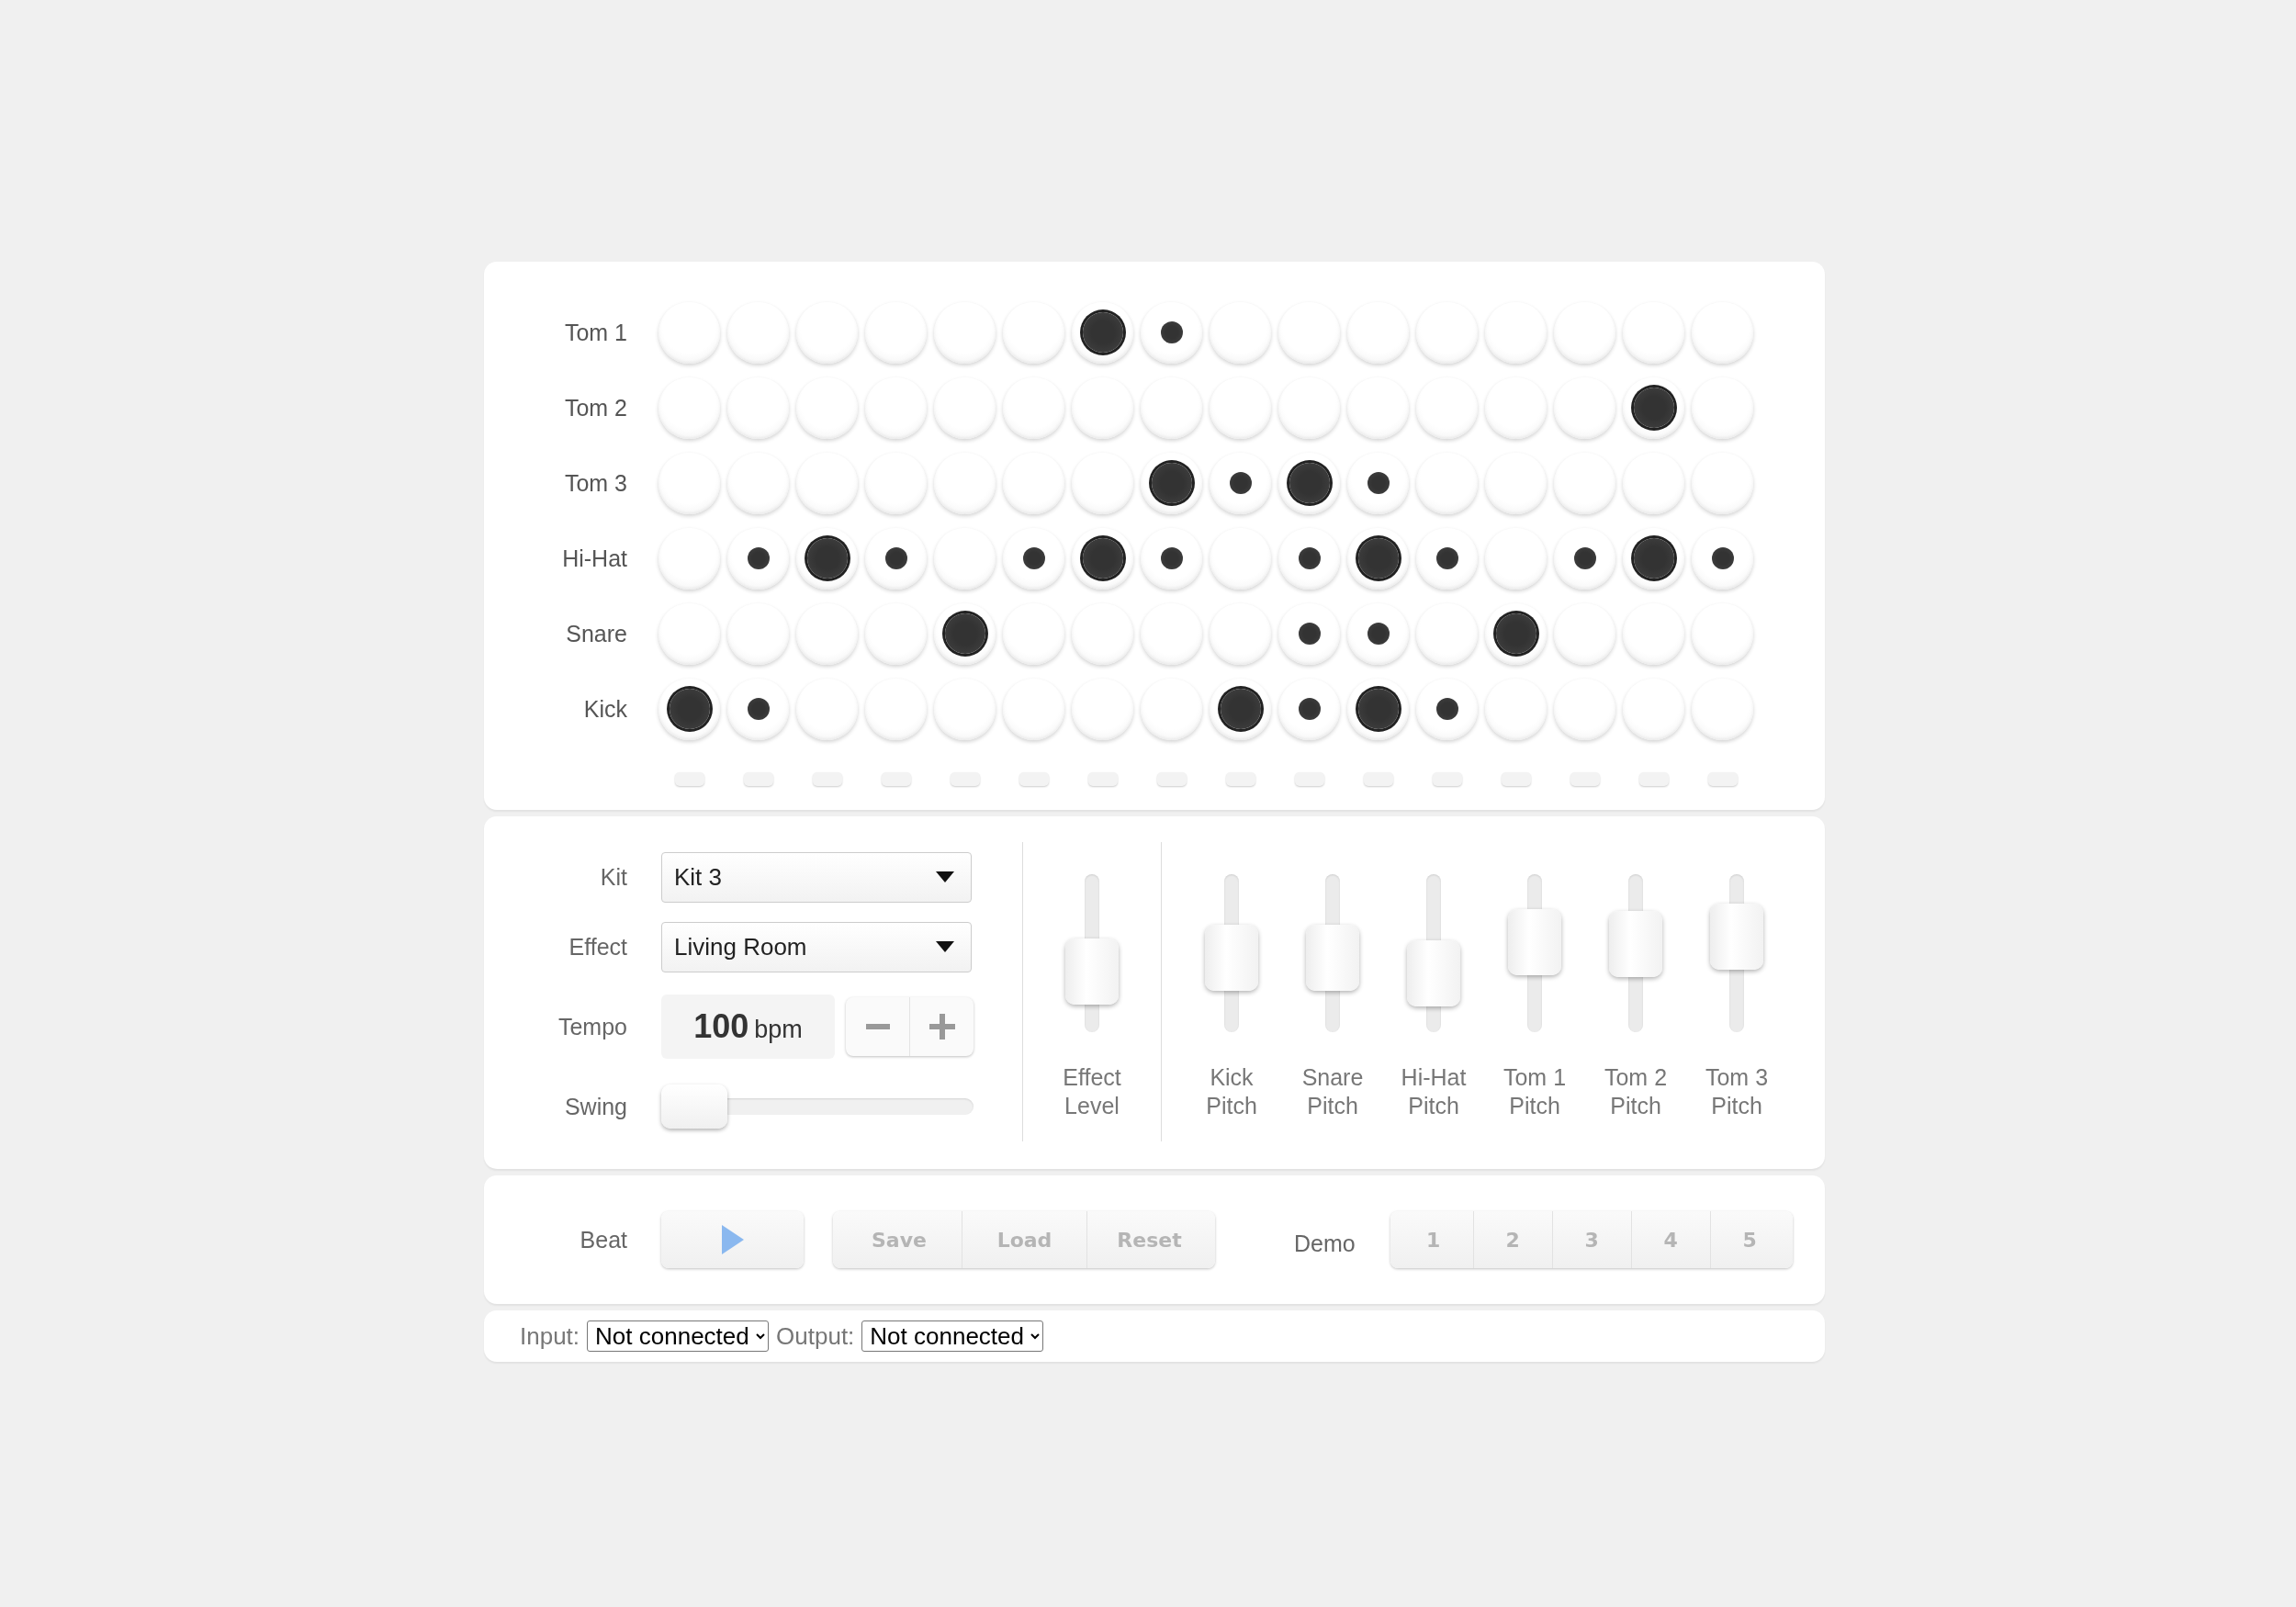 The width and height of the screenshot is (2296, 1607). I want to click on action-button: Load, so click(1024, 1239).